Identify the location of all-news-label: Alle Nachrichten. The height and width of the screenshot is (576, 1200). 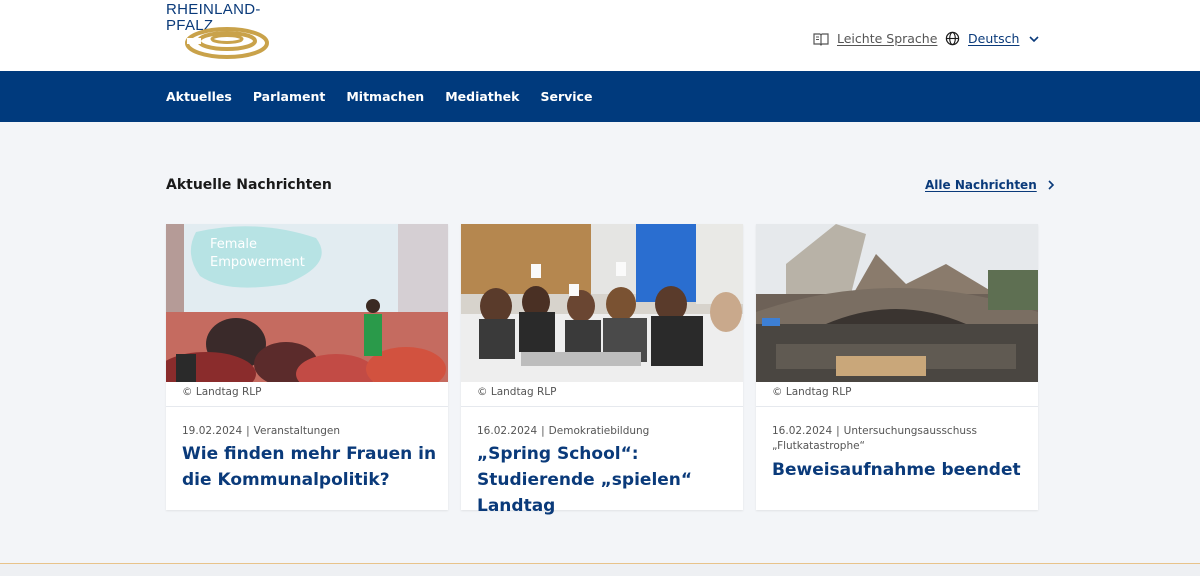
(981, 185).